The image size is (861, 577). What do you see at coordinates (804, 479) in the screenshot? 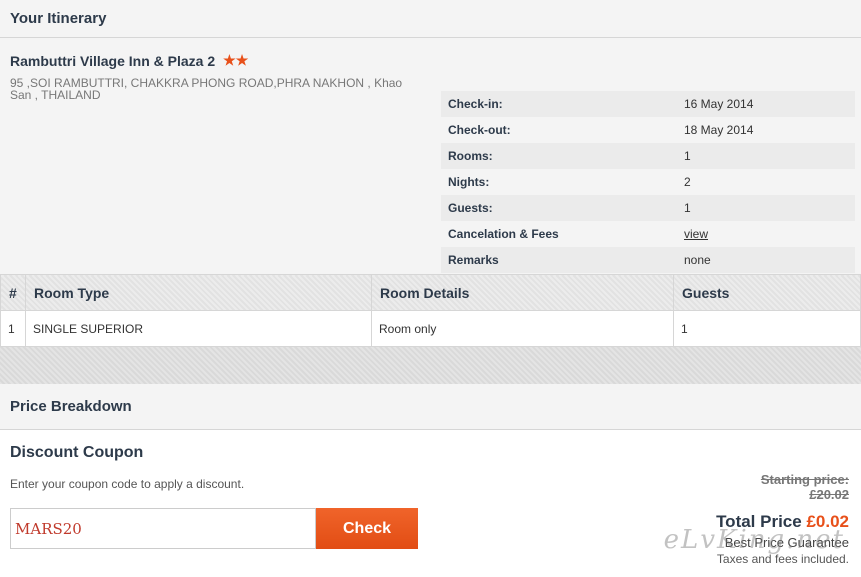
I see `starting-price-label: Starting price:` at bounding box center [804, 479].